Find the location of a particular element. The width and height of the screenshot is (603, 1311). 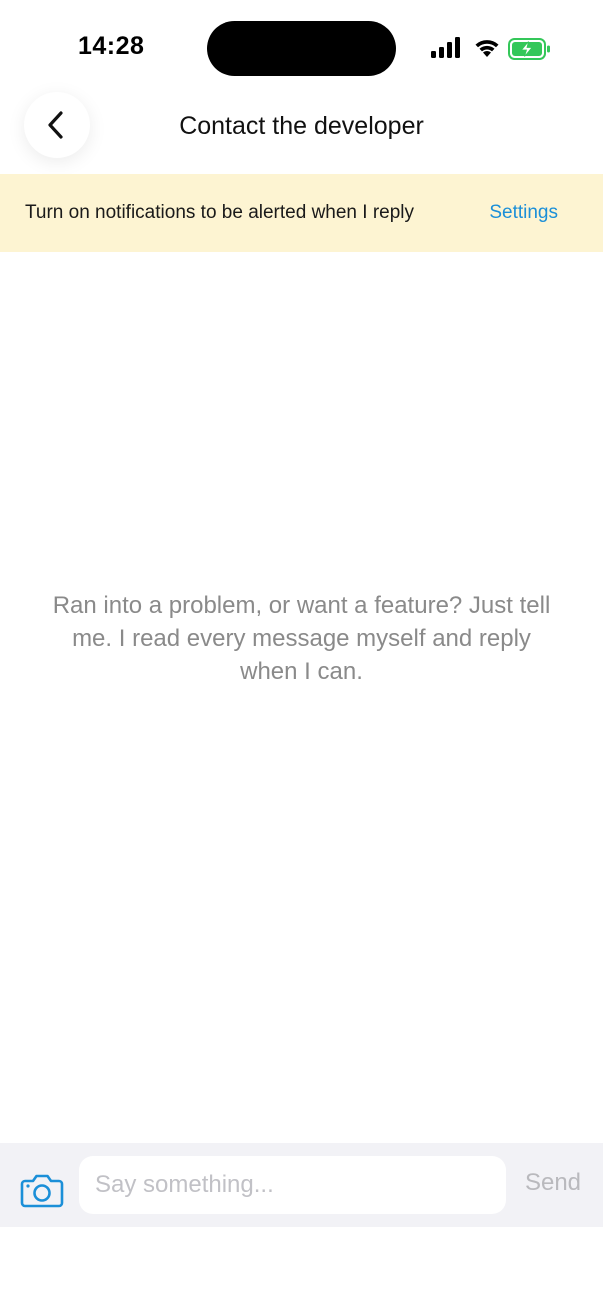

message-composer: Send is located at coordinates (301, 1185).